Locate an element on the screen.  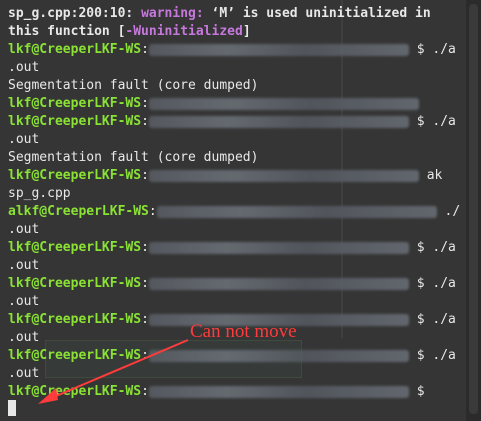
warning-message-3: ] is located at coordinates (246, 31).